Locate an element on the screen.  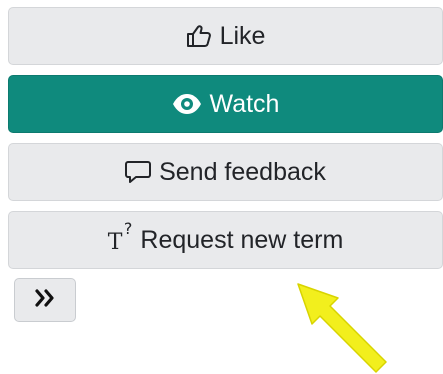
pointer-arrow-icon is located at coordinates (342, 328).